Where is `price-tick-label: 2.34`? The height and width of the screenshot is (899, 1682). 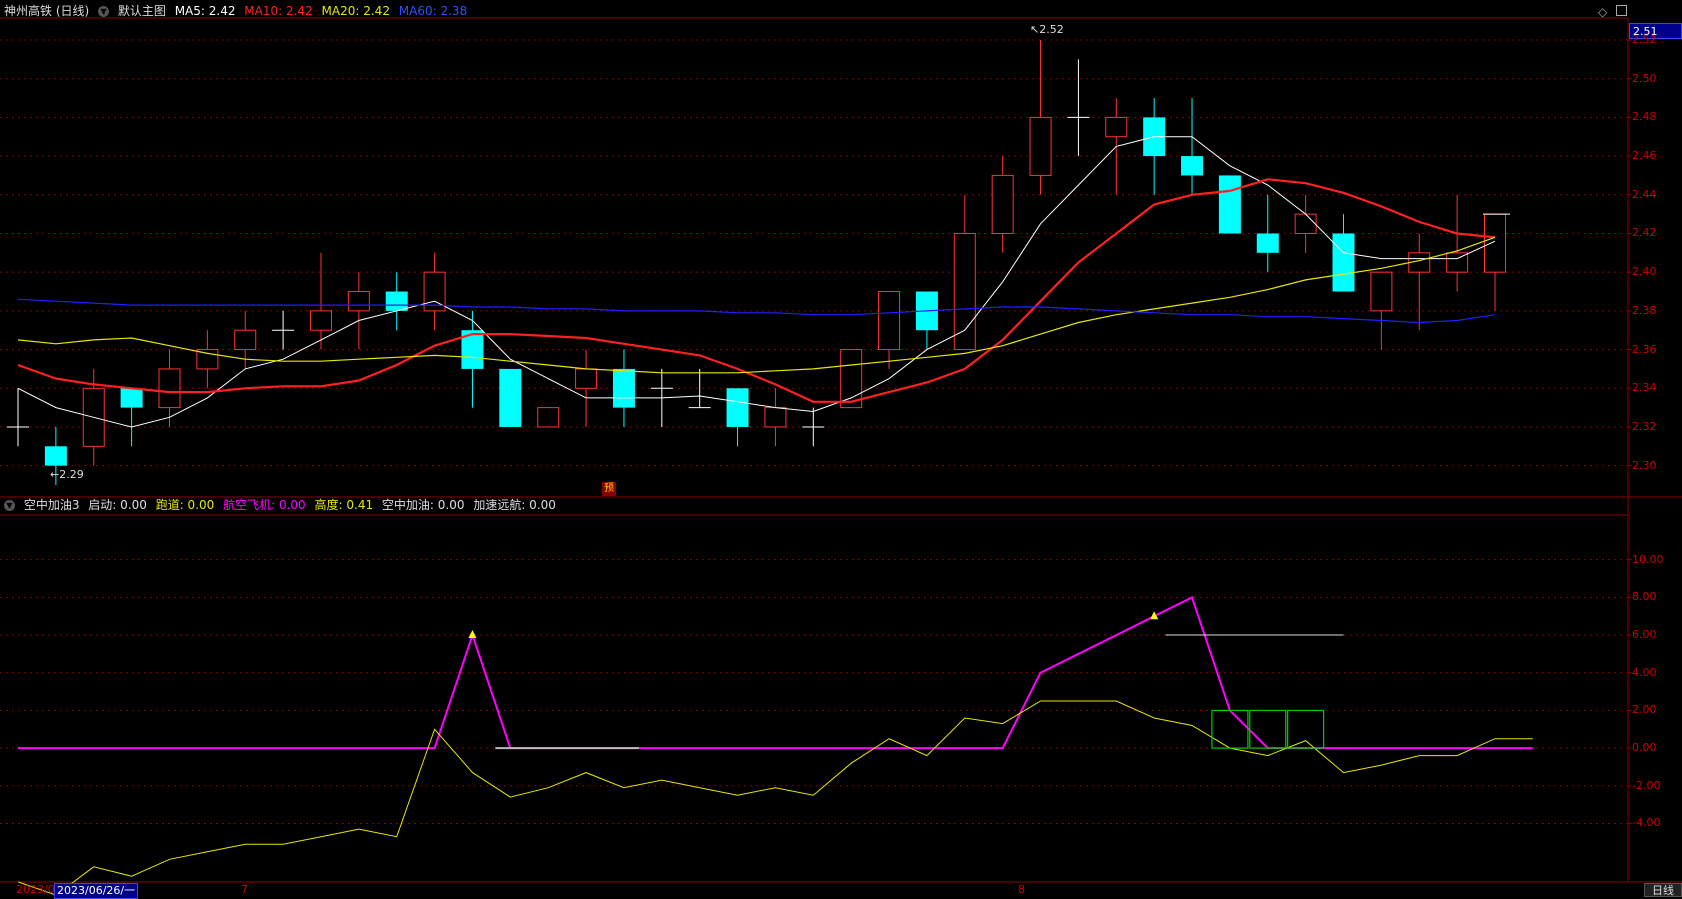 price-tick-label: 2.34 is located at coordinates (1644, 388).